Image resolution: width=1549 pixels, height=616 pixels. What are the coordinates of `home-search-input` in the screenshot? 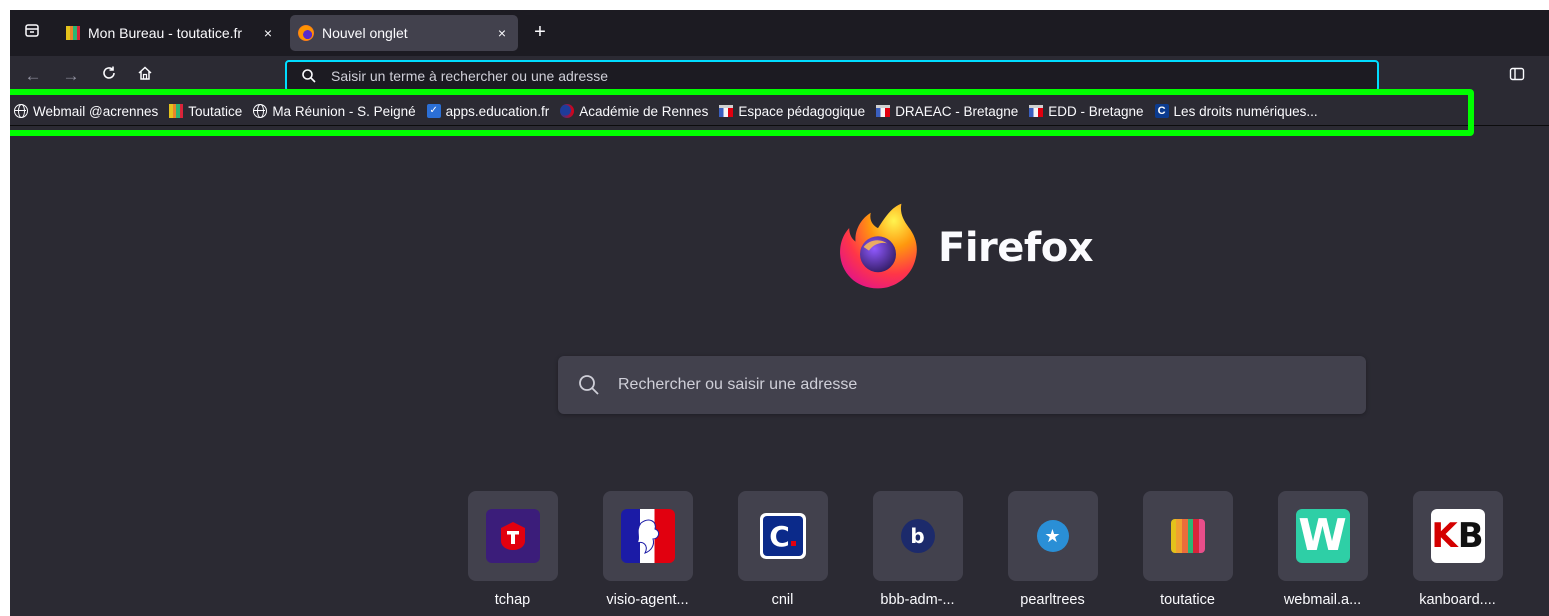 It's located at (992, 385).